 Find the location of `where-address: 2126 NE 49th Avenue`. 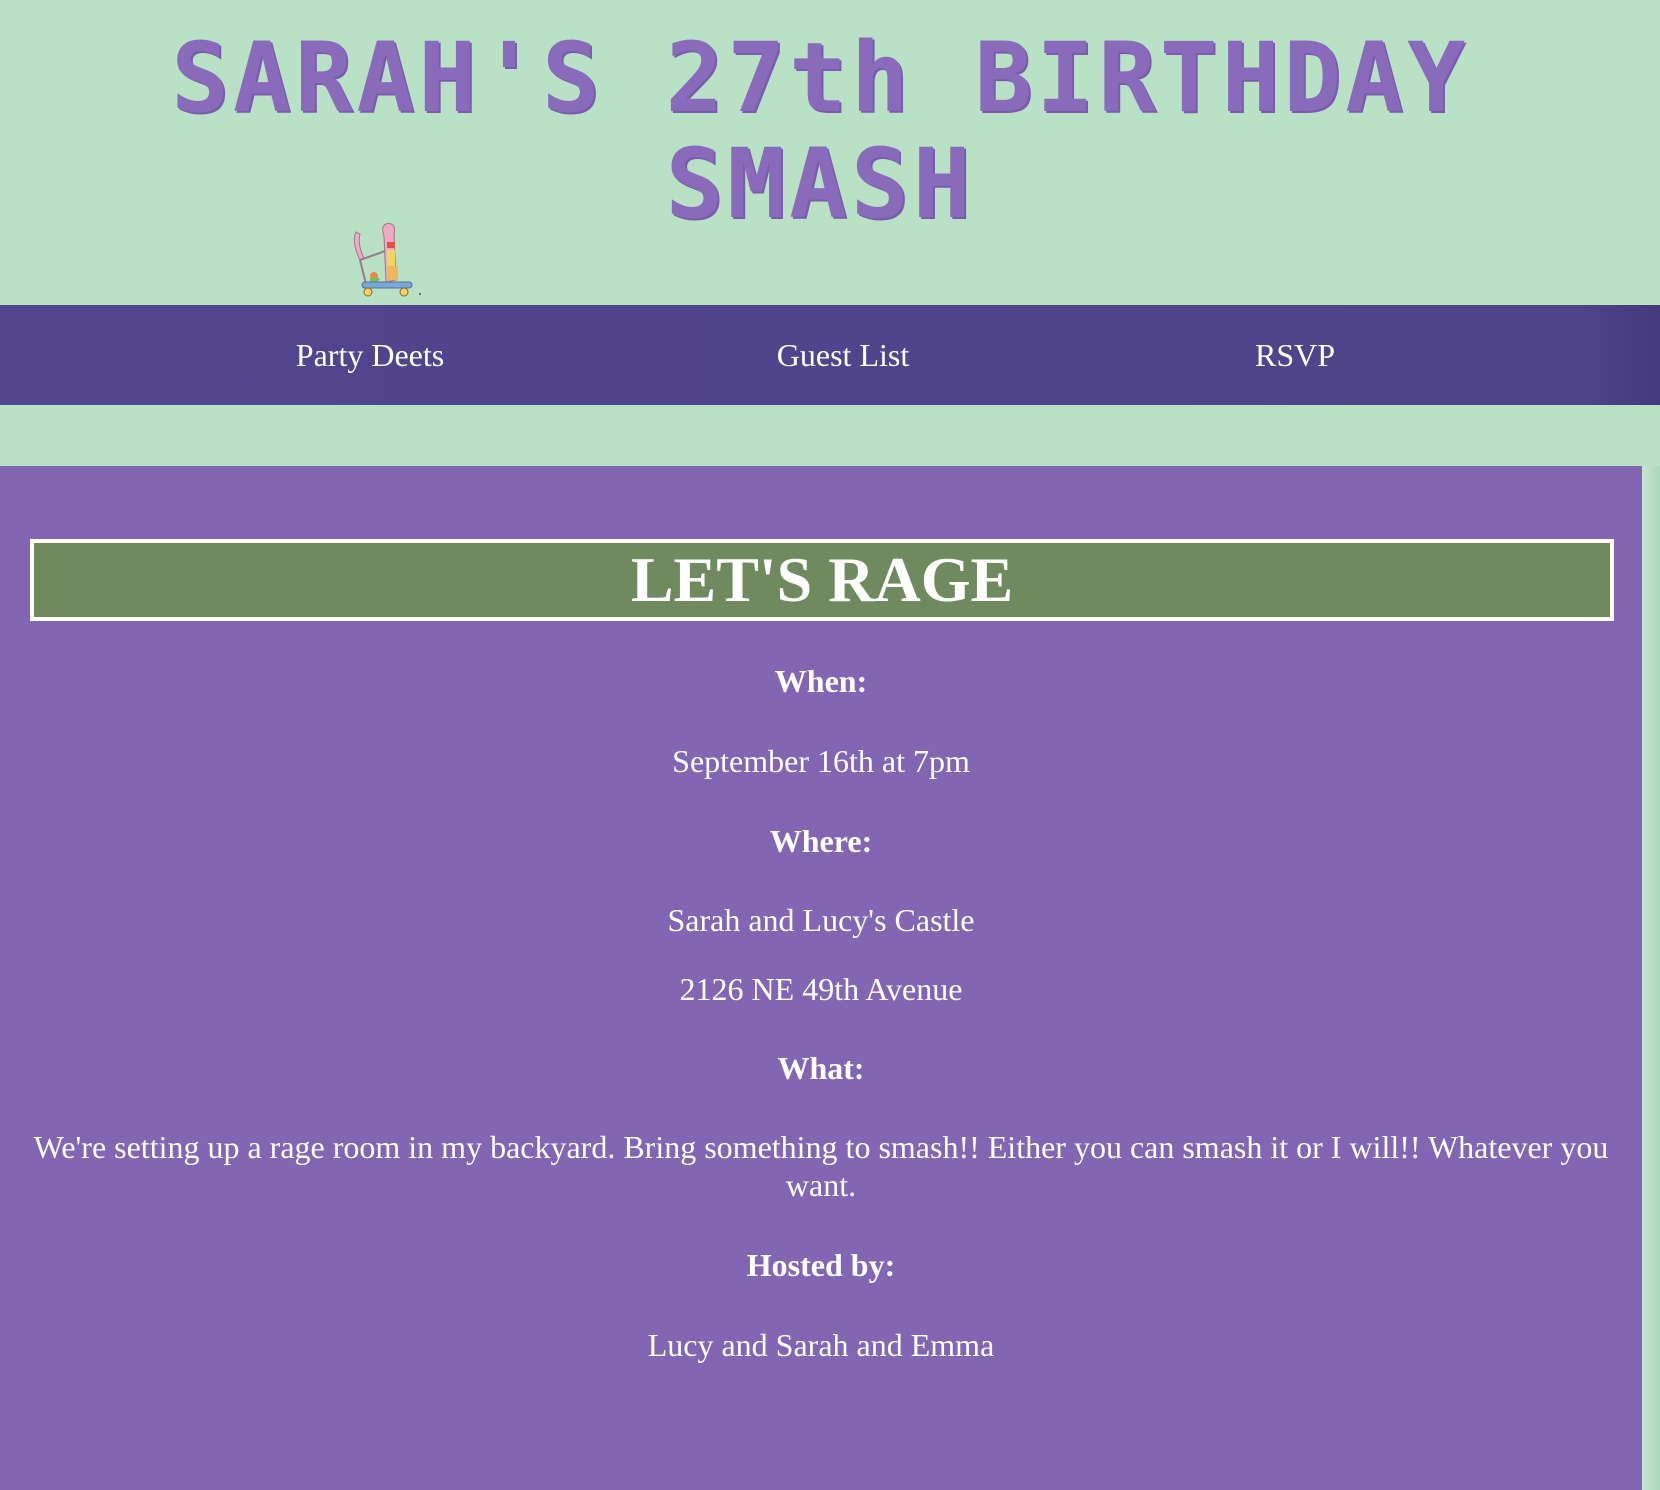

where-address: 2126 NE 49th Avenue is located at coordinates (821, 989).